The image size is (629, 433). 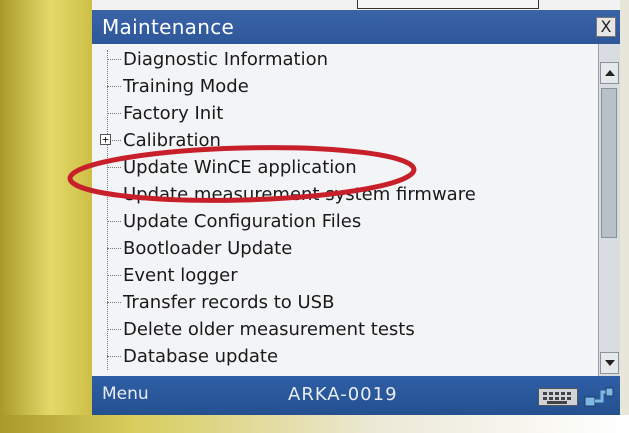 What do you see at coordinates (347, 60) in the screenshot?
I see `tree-item-diagnostic-information: Diagnostic Information` at bounding box center [347, 60].